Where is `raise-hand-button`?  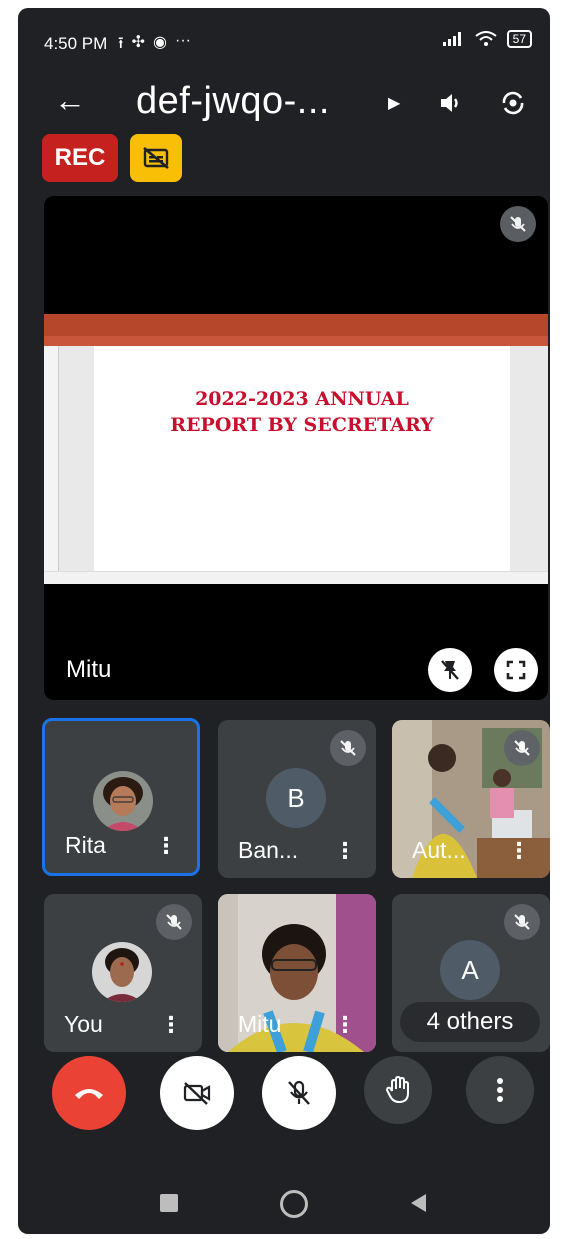 raise-hand-button is located at coordinates (398, 1090).